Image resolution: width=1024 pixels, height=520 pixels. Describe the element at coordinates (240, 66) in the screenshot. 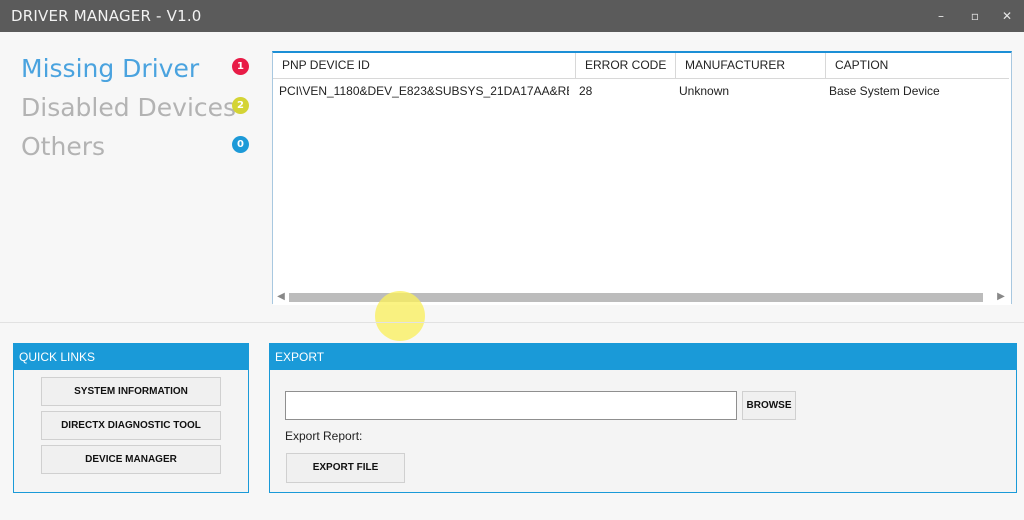

I see `missing-driver-count-badge: 1` at that location.